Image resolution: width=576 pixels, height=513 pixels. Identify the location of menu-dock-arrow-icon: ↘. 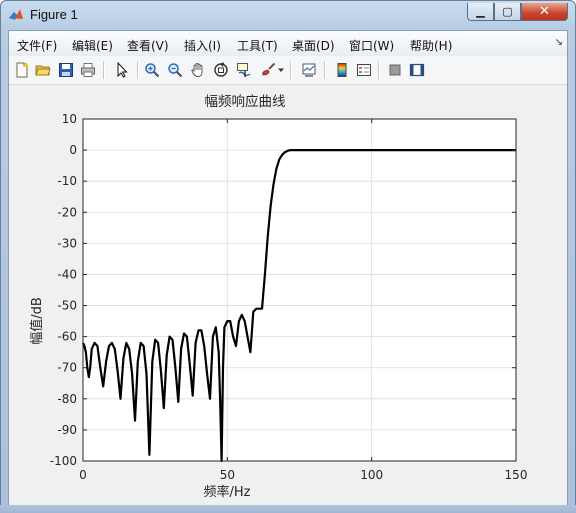
(559, 42).